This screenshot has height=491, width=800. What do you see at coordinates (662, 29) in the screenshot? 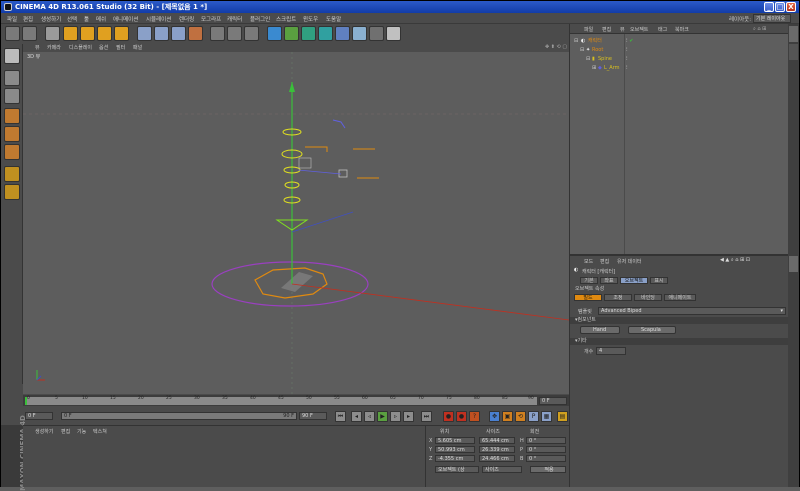
I see `objmgr-menu-tags: 태그` at bounding box center [662, 29].